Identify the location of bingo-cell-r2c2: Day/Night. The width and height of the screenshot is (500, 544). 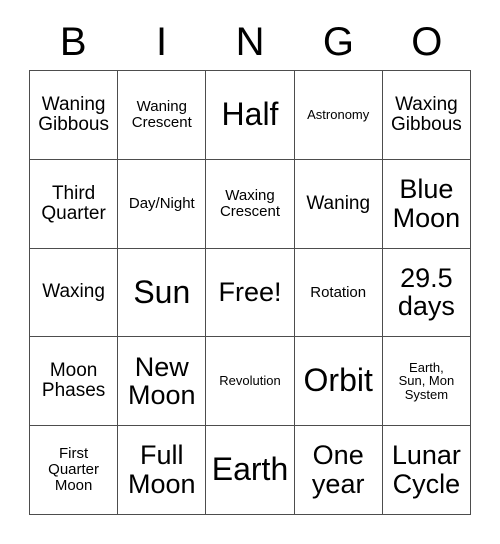
(162, 204).